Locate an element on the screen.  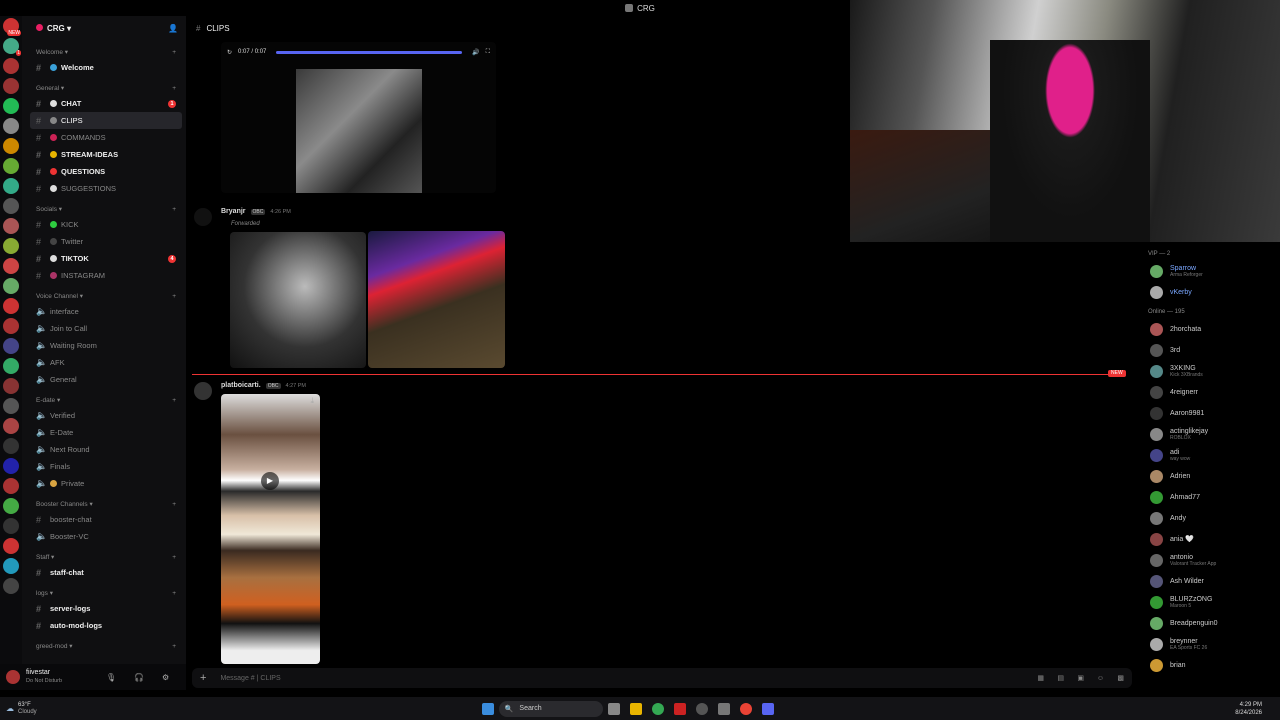
channel-item: 🔈 Finals is located at coordinates (104, 466).